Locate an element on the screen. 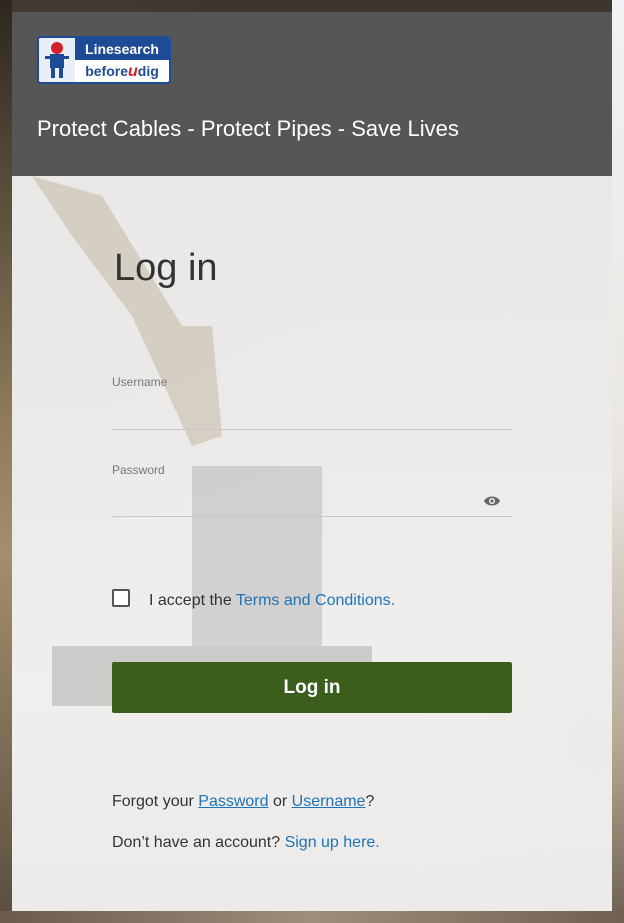 The height and width of the screenshot is (923, 624). signup-prefix: Don’t have an account? is located at coordinates (198, 842).